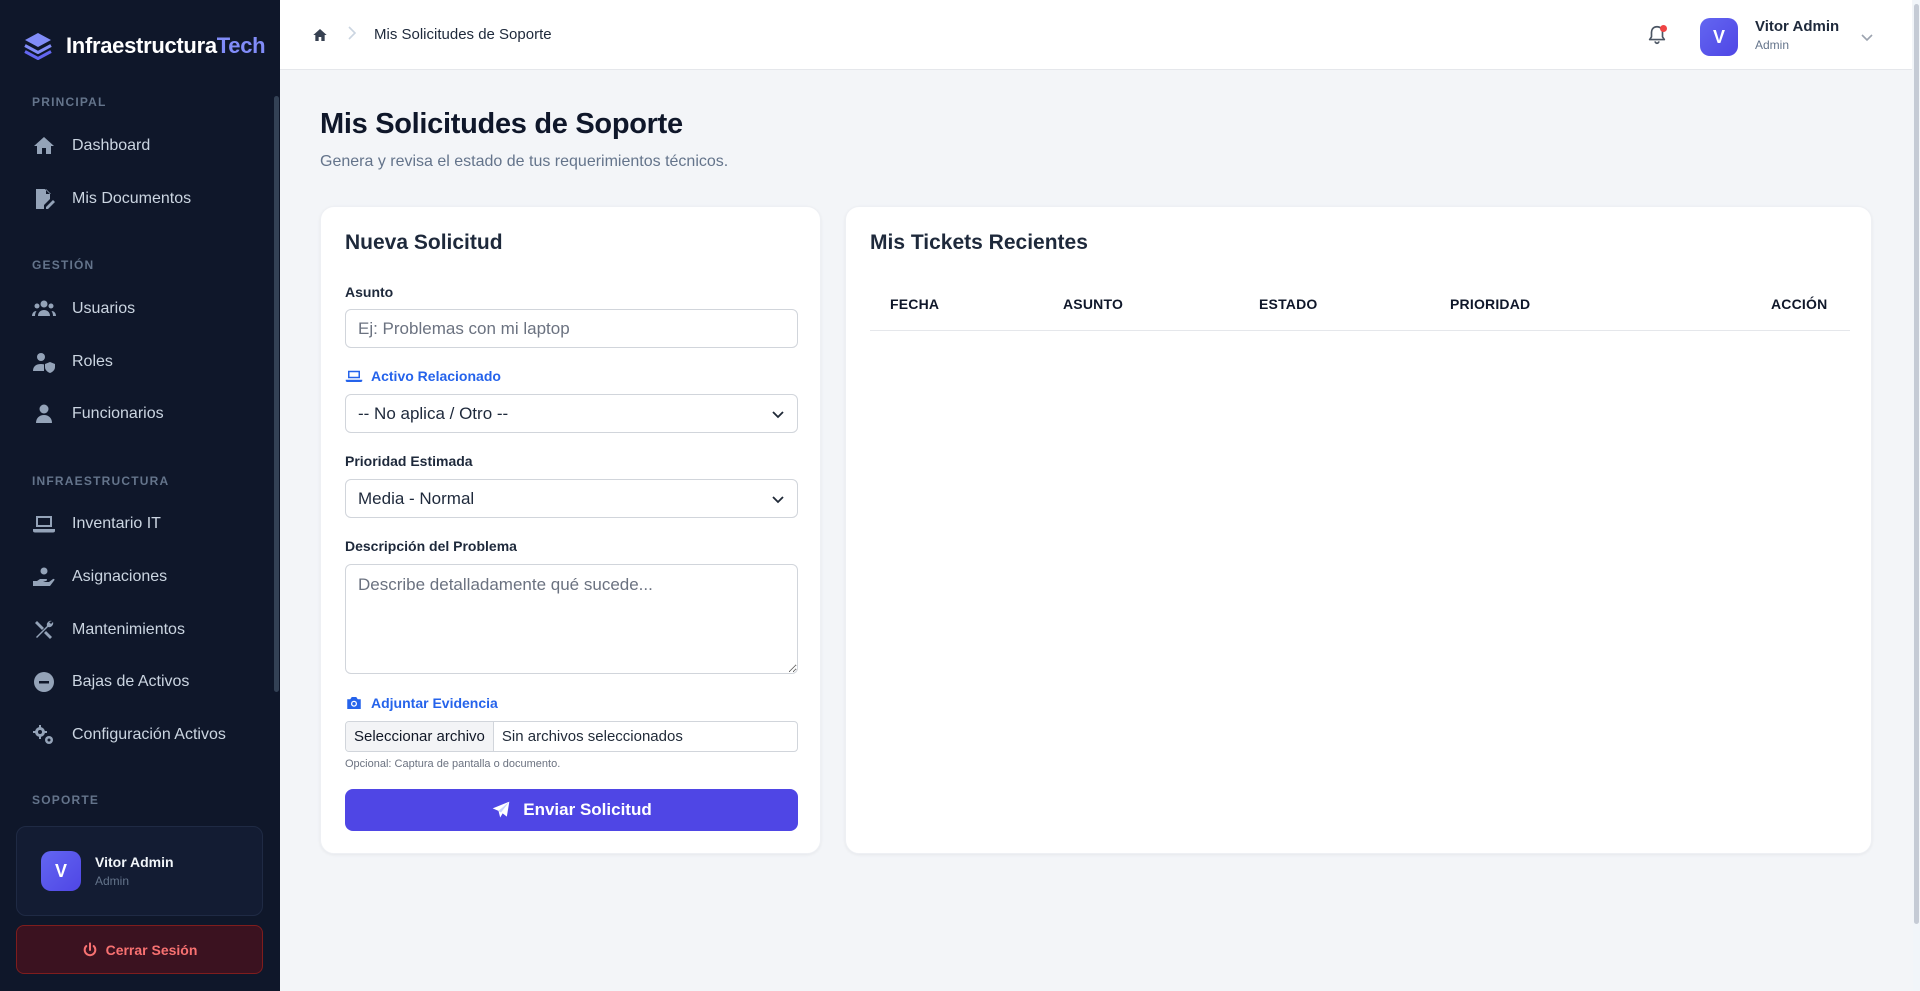 The width and height of the screenshot is (1920, 991). I want to click on sidebar-item-label: Configuración Activos, so click(149, 734).